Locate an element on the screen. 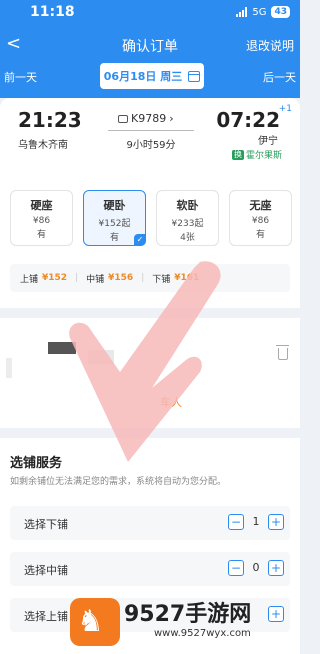 The image size is (320, 654). option-label: 选择中铺 is located at coordinates (46, 570).